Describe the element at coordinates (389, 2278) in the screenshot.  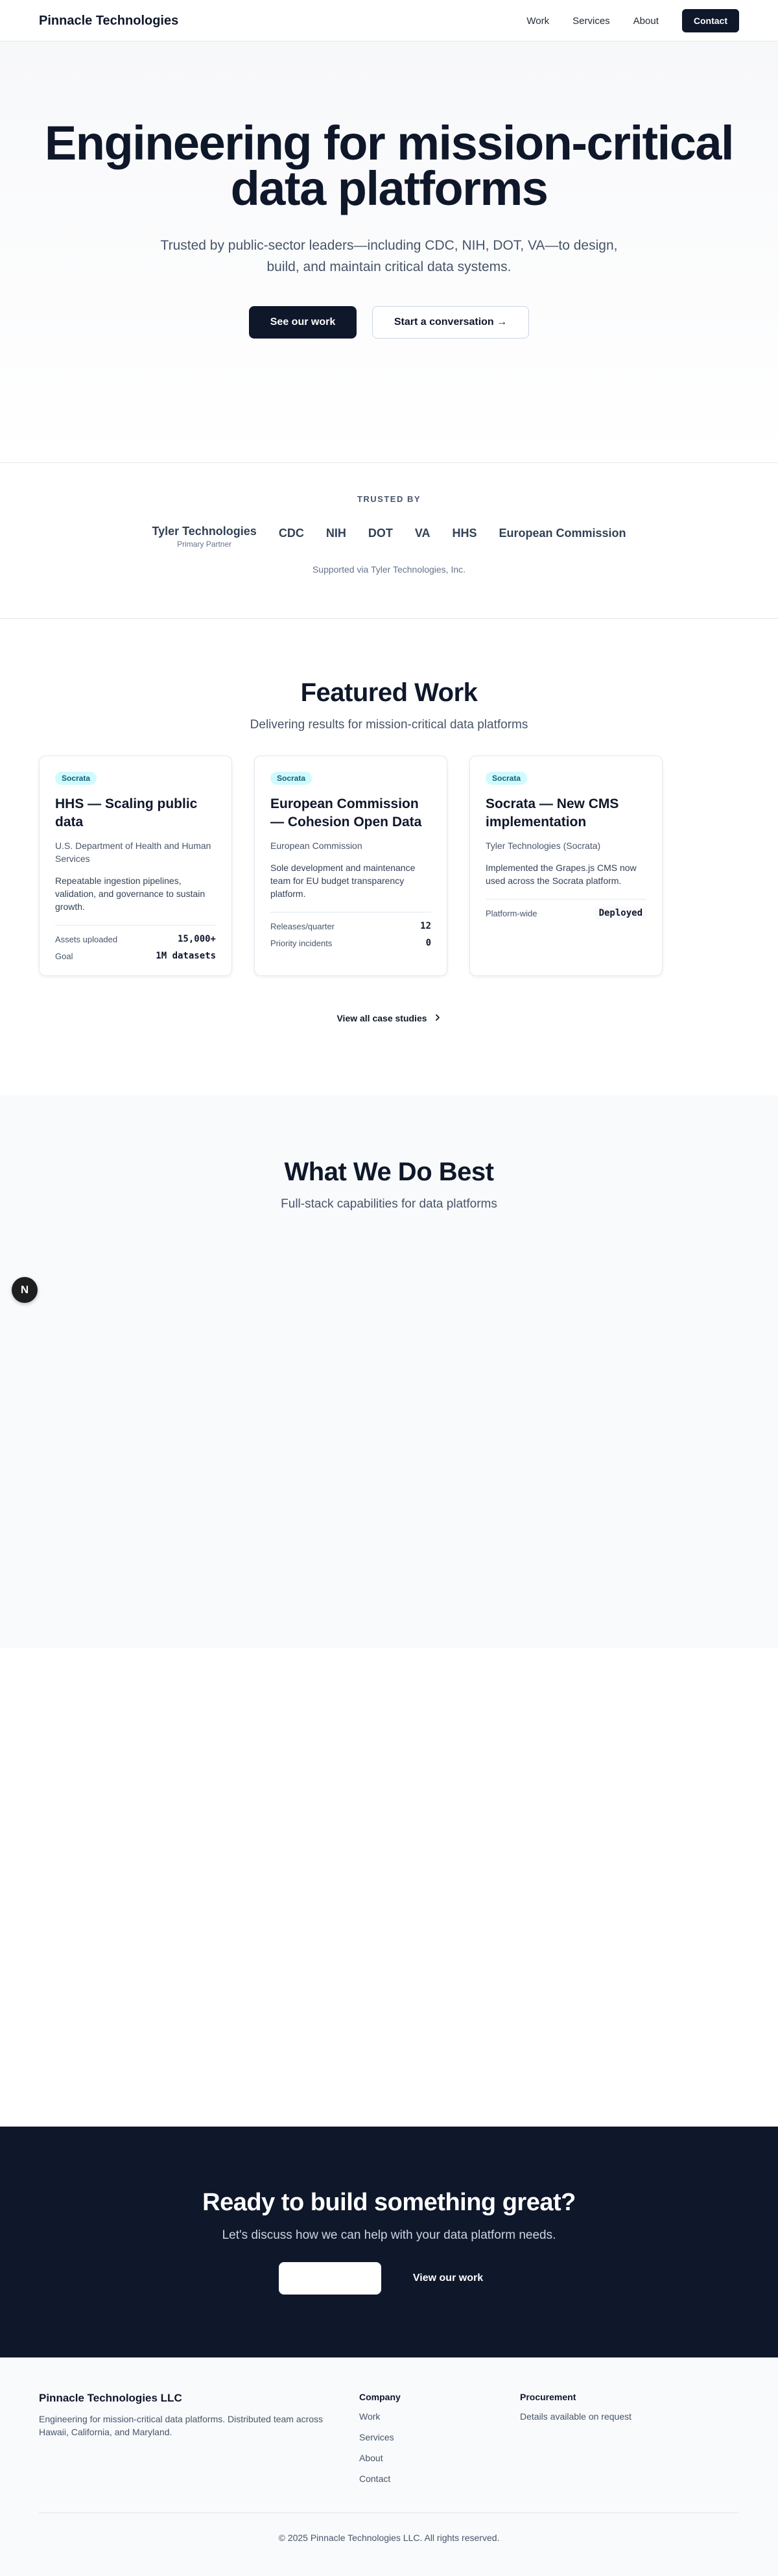
I see `cta-button-group: View our work` at that location.